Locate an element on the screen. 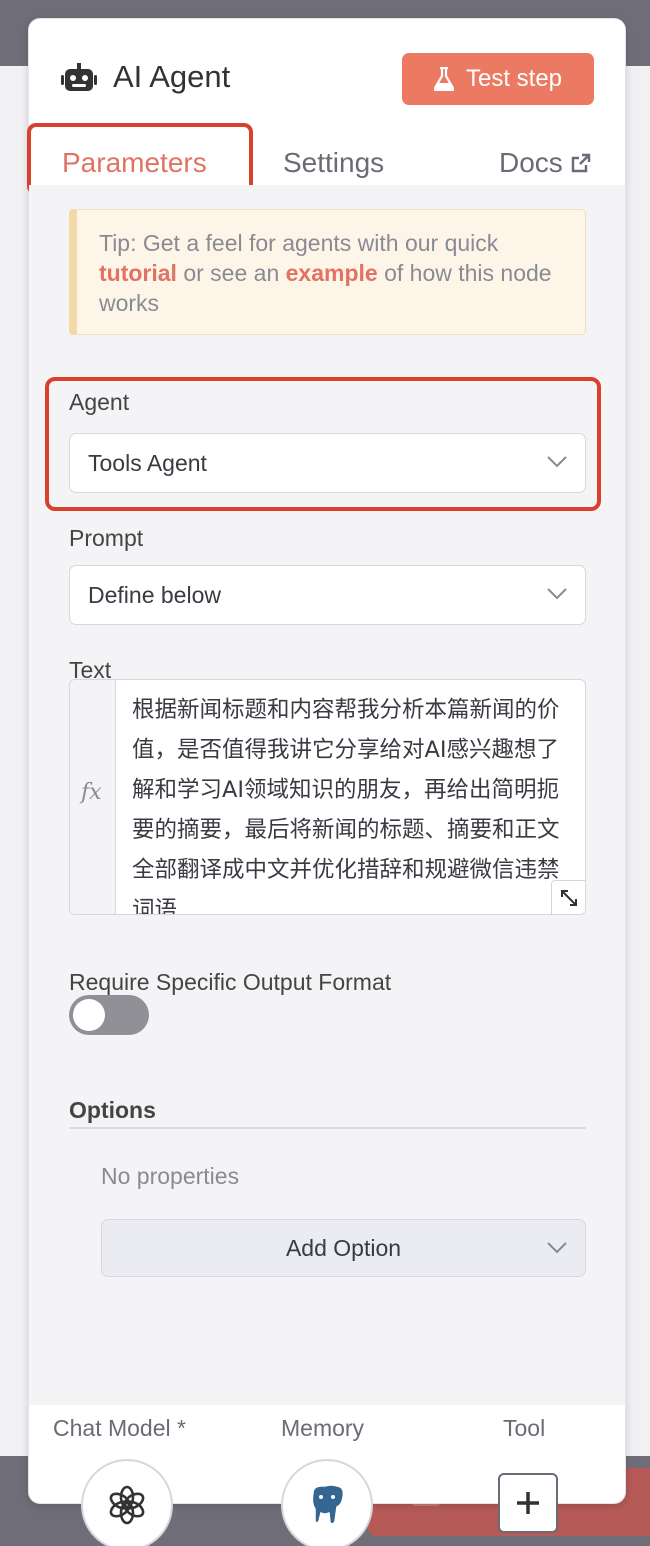 The width and height of the screenshot is (650, 1546). test-step-button: Test step is located at coordinates (498, 79).